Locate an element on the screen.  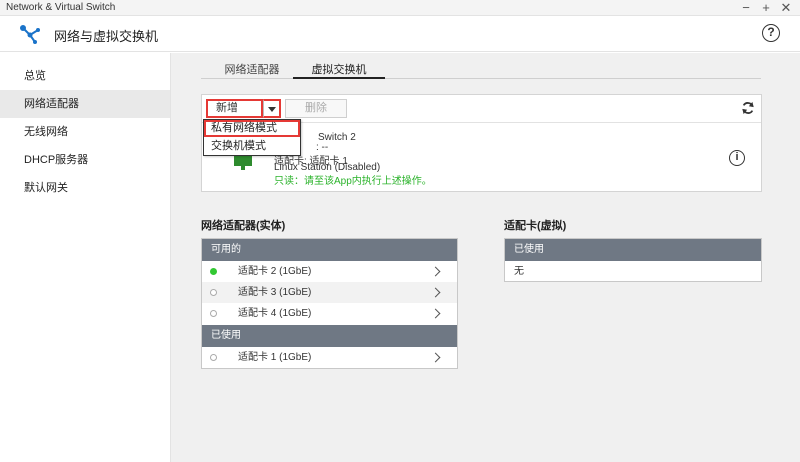
adapter-label: 适配卡 4 (1GbE) is located at coordinates (275, 313).